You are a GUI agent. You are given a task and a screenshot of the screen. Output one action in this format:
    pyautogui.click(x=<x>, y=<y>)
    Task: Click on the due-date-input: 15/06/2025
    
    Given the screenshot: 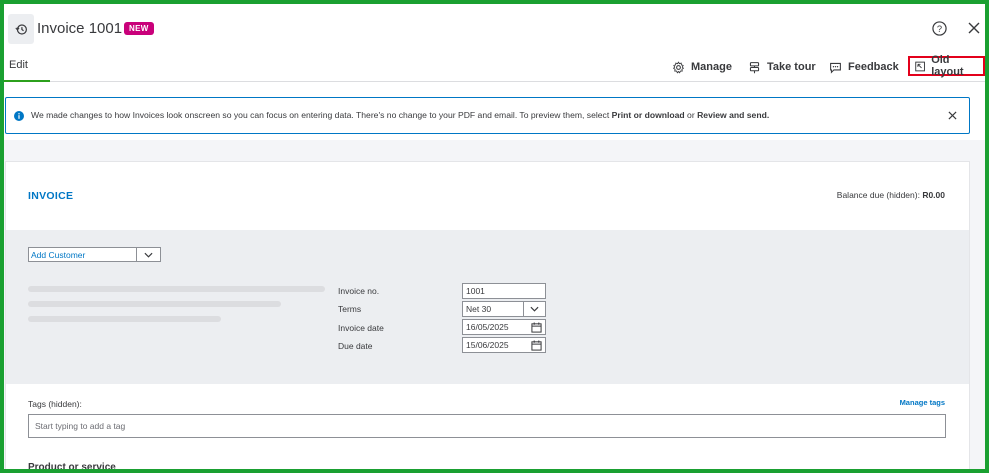 What is the action you would take?
    pyautogui.click(x=504, y=345)
    